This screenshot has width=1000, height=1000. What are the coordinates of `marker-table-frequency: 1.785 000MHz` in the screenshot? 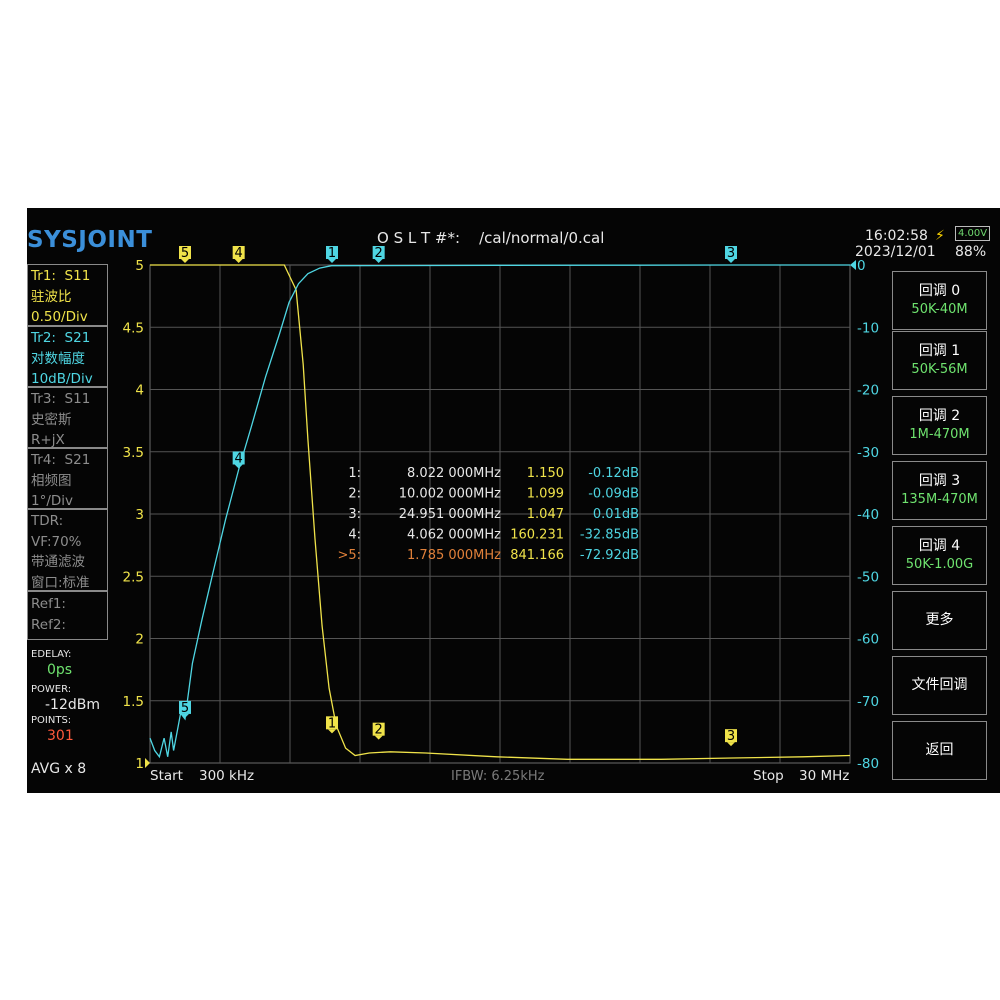 It's located at (454, 555).